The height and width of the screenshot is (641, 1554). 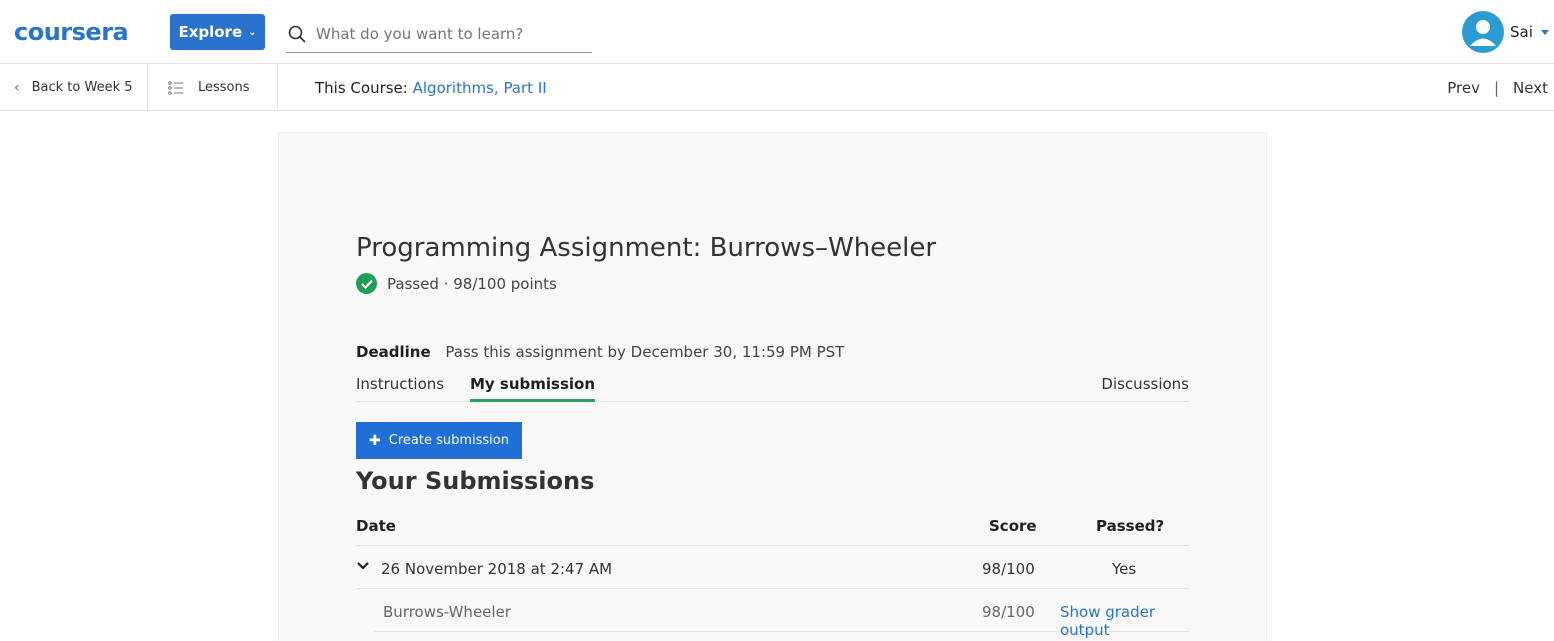 I want to click on chevron-down-icon, so click(x=363, y=568).